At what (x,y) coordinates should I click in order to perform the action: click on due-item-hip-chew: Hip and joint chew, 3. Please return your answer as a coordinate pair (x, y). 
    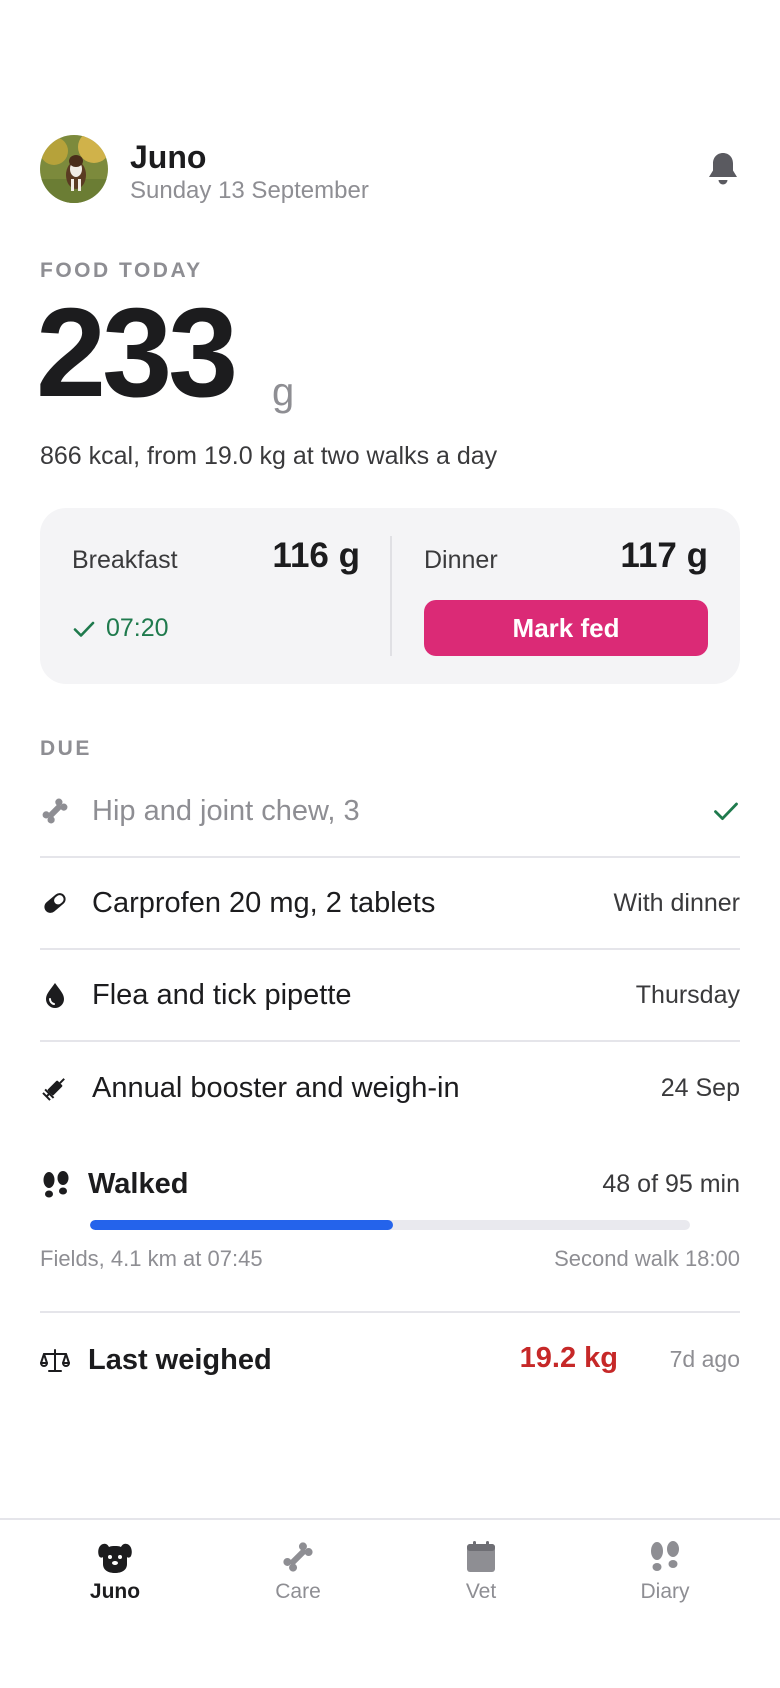
    Looking at the image, I should click on (390, 812).